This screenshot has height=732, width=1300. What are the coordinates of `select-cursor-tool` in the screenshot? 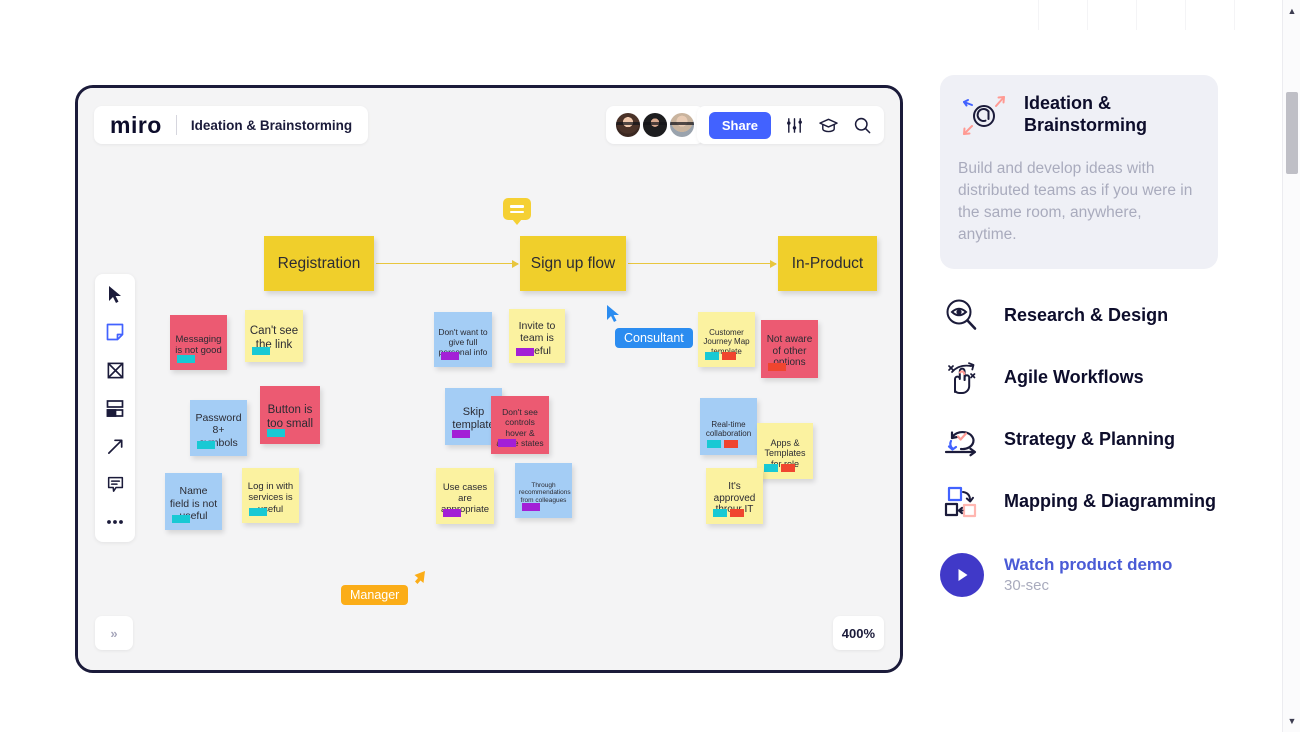 It's located at (115, 294).